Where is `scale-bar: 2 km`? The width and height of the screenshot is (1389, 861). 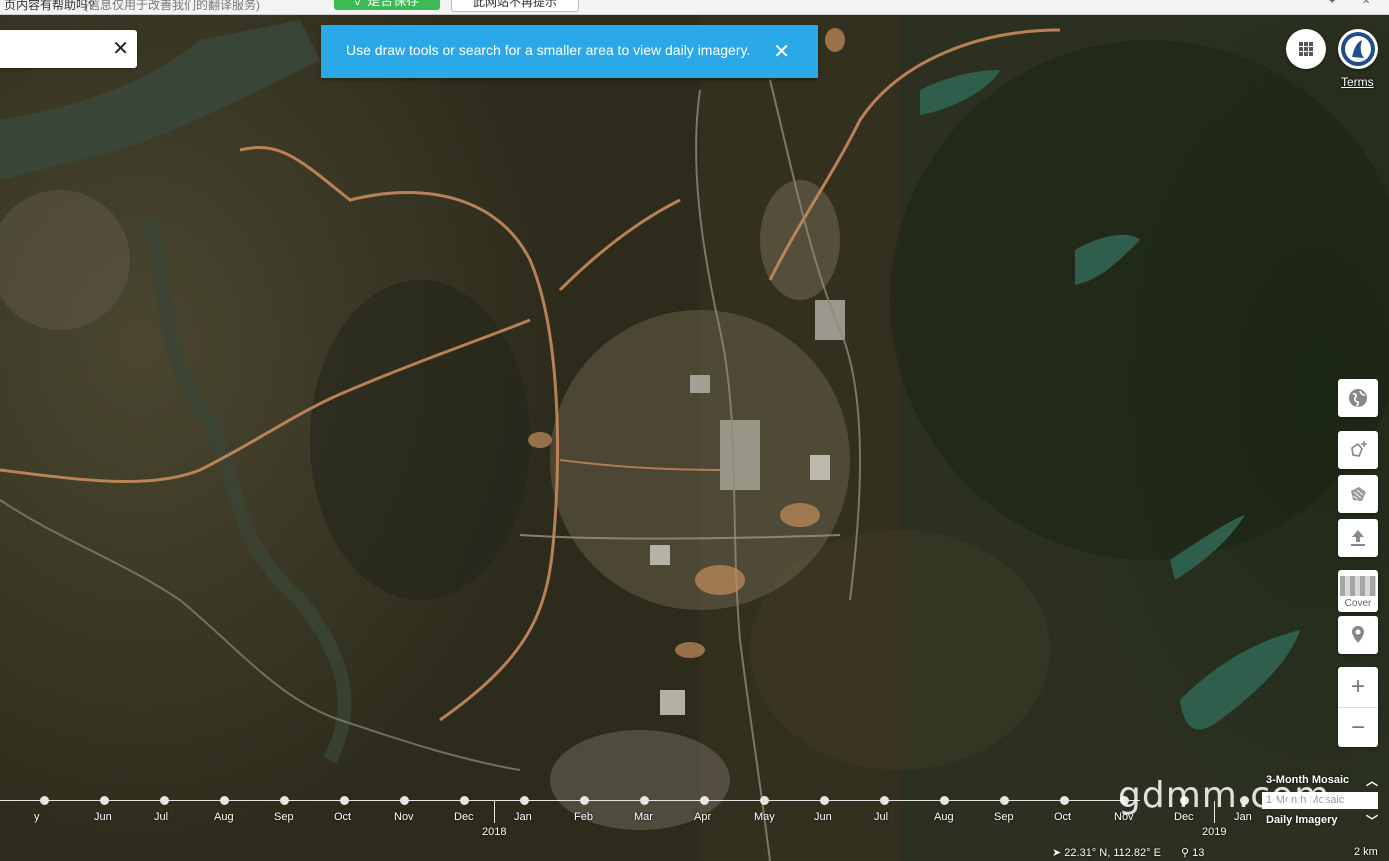 scale-bar: 2 km is located at coordinates (1366, 852).